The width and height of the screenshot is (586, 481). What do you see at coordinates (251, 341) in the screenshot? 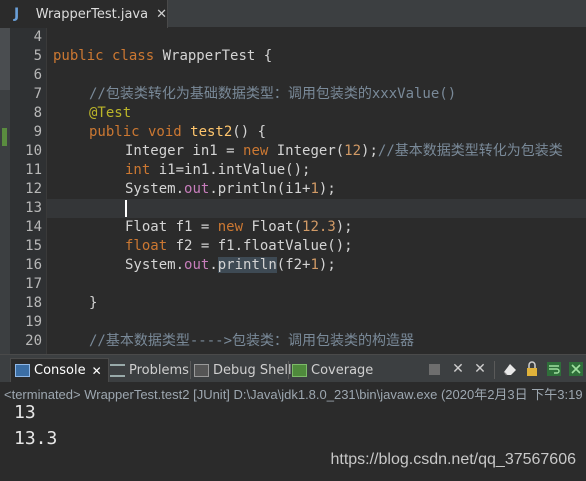
I see `code-line-20: //基本数据类型---->包装类：调用包装类的构造器` at bounding box center [251, 341].